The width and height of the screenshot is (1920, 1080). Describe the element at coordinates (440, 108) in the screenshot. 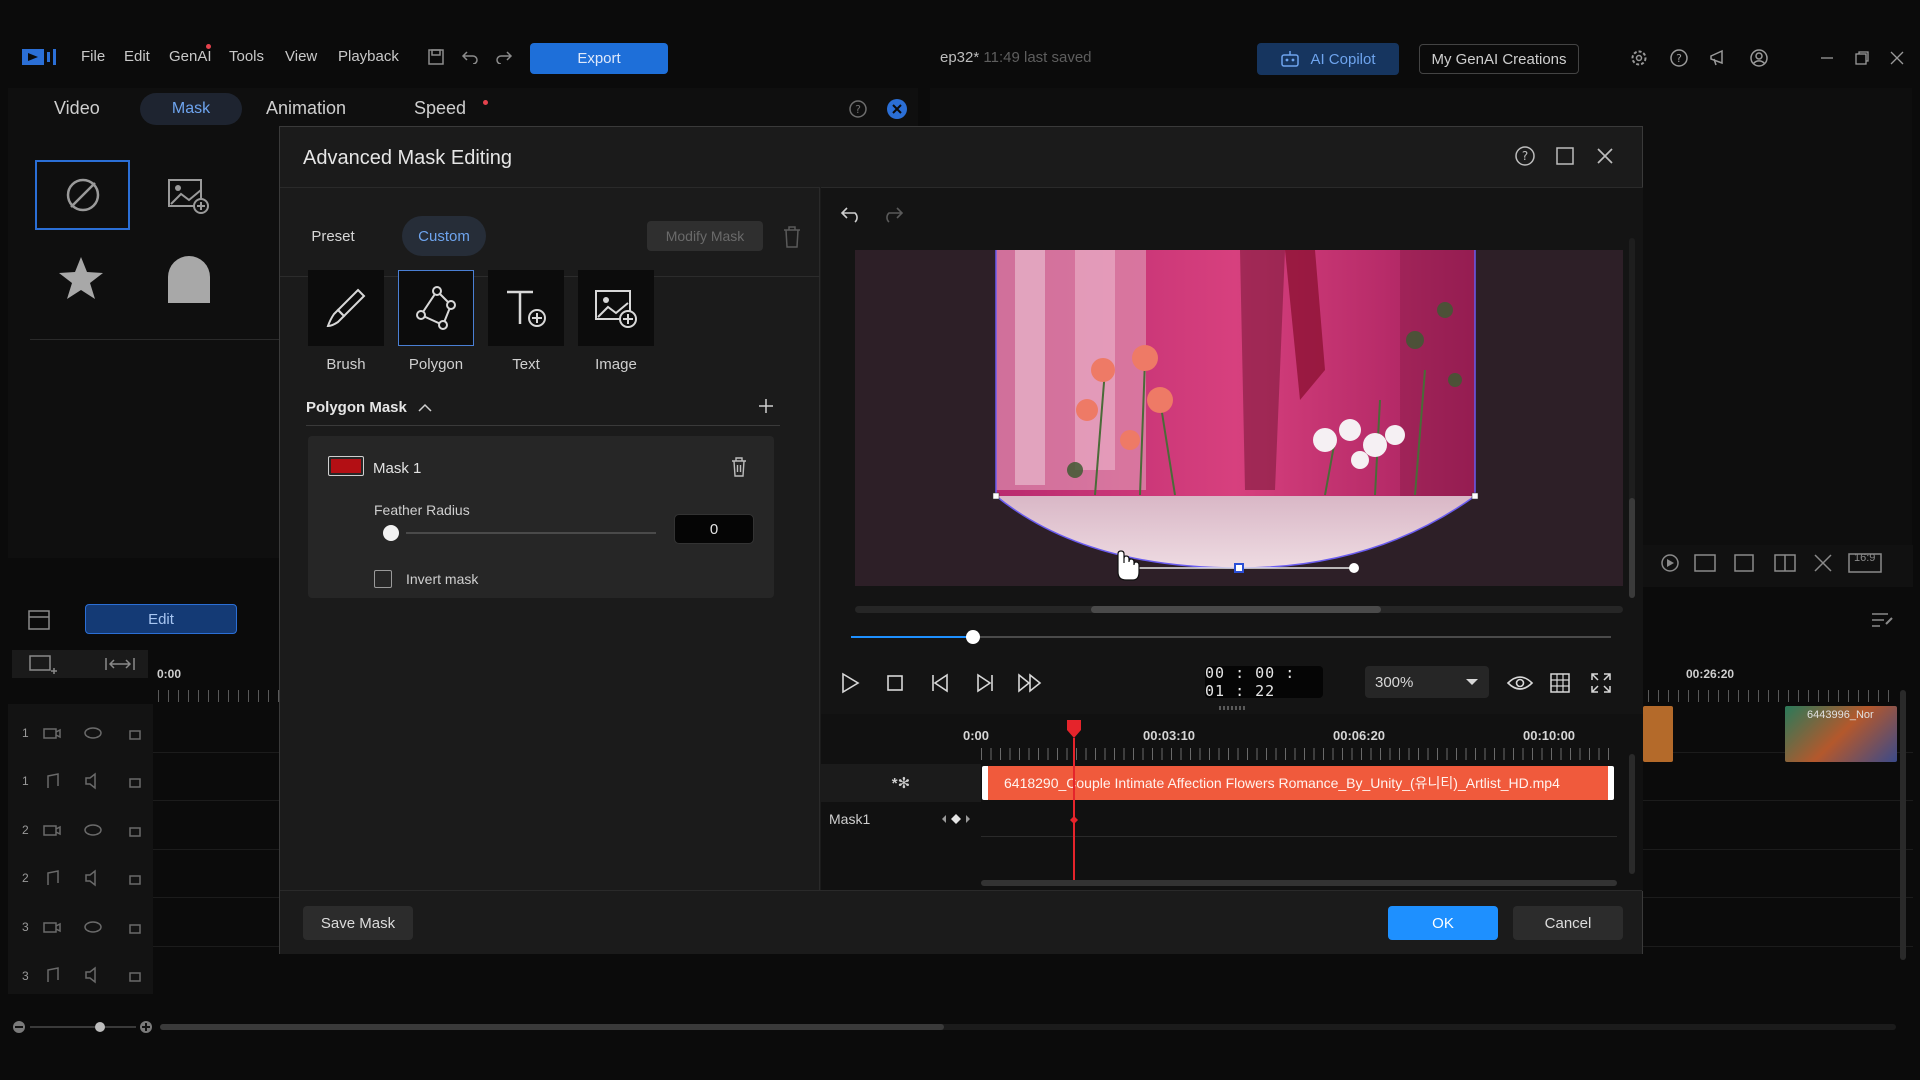

I see `tab-speed: Speed` at that location.